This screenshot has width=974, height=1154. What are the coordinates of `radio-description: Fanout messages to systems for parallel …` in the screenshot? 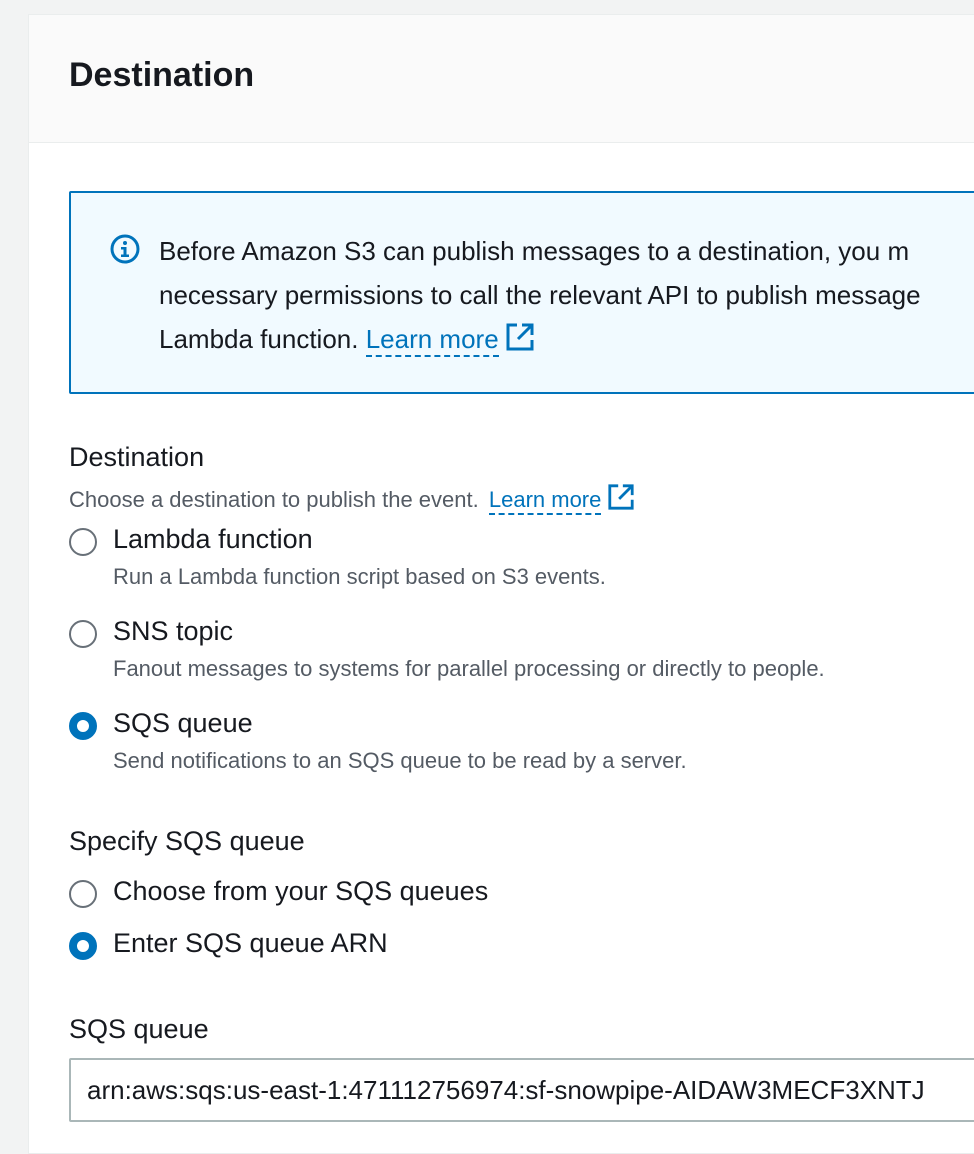 It's located at (469, 668).